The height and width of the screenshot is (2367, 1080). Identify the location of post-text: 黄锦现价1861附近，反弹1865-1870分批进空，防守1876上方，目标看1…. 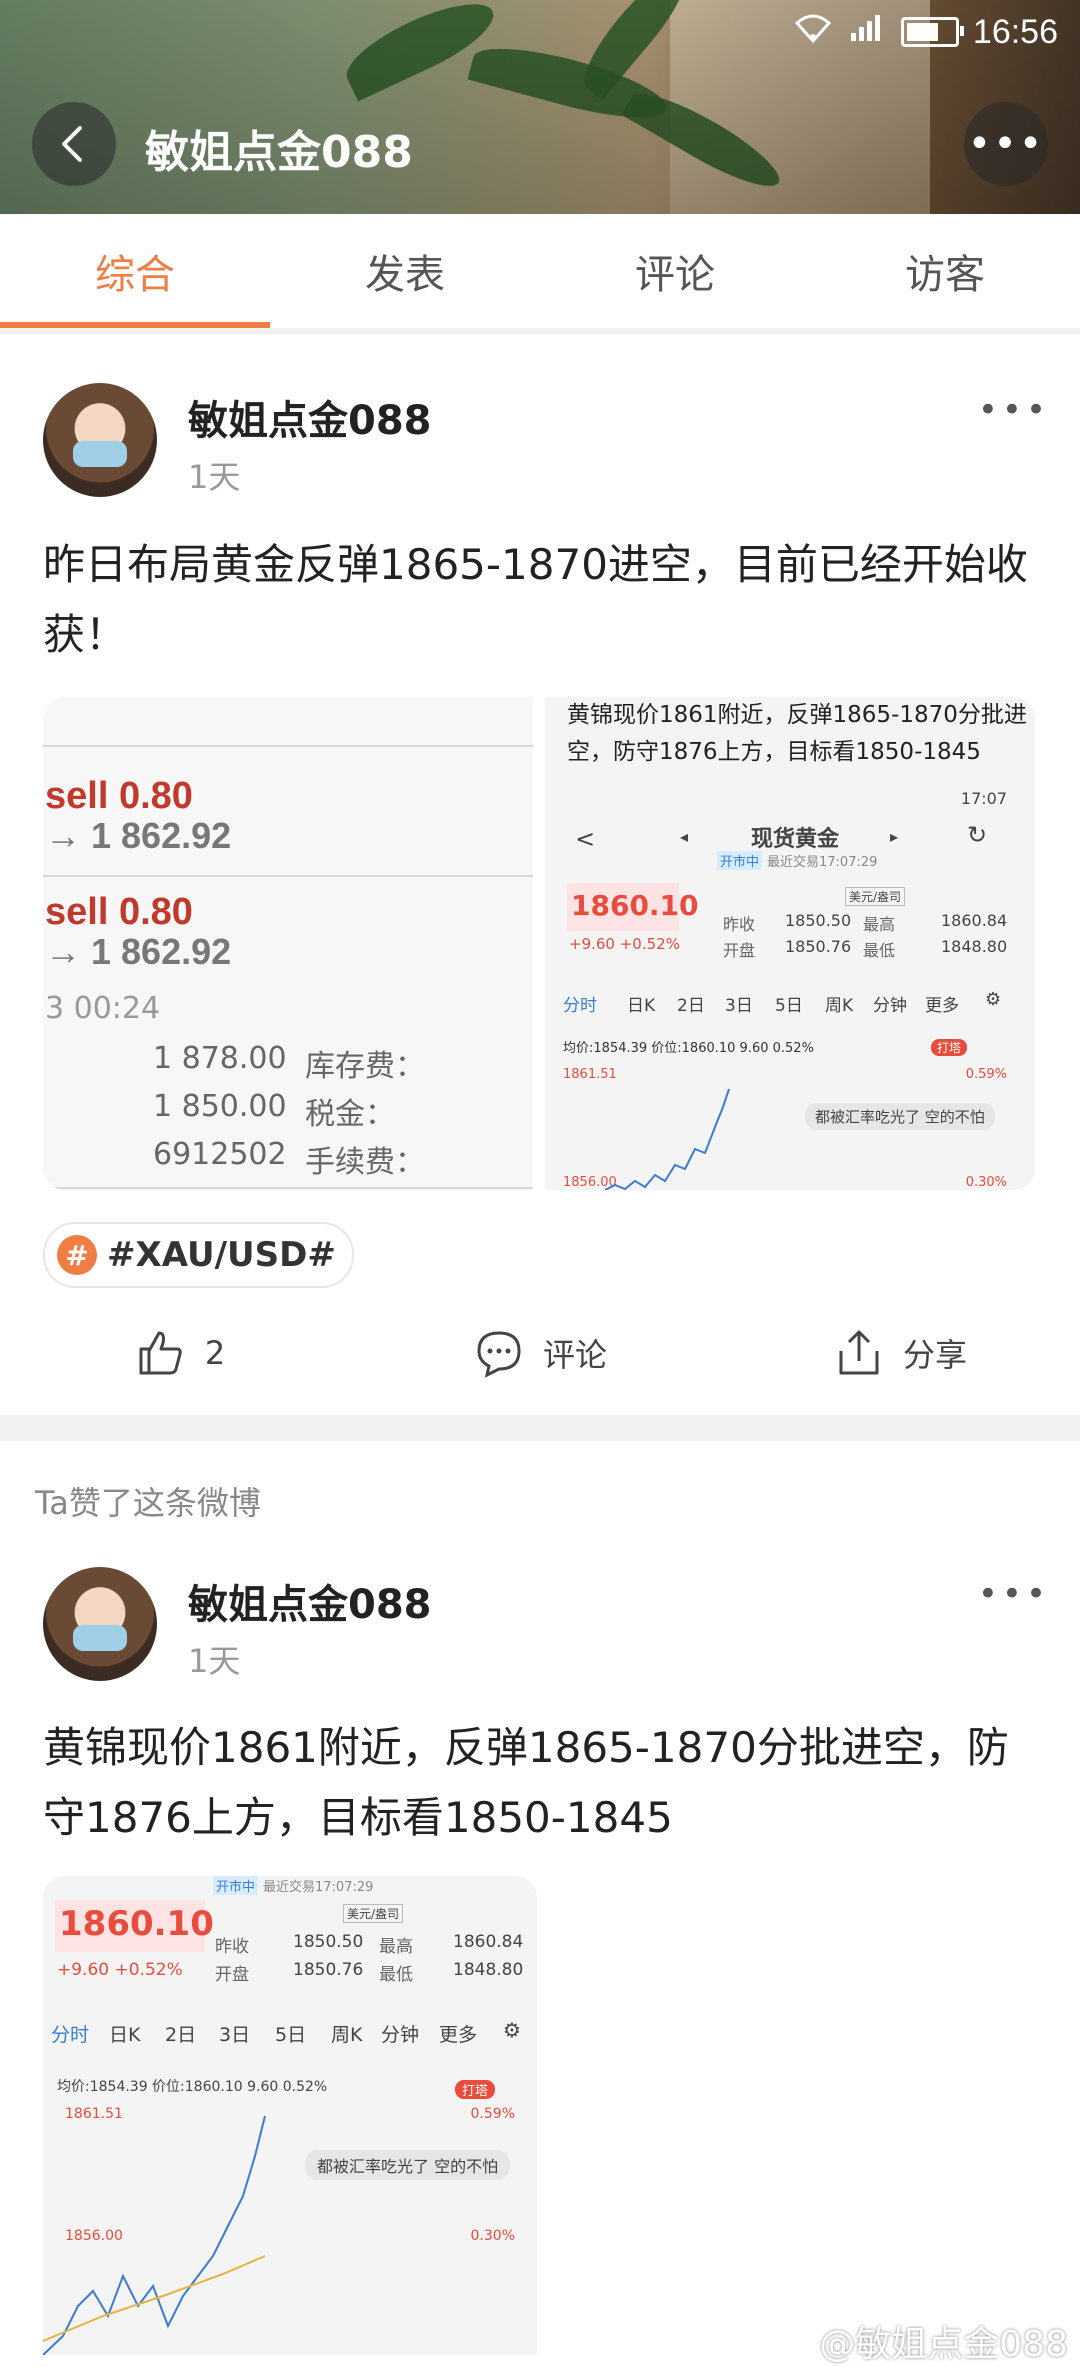
(526, 1782).